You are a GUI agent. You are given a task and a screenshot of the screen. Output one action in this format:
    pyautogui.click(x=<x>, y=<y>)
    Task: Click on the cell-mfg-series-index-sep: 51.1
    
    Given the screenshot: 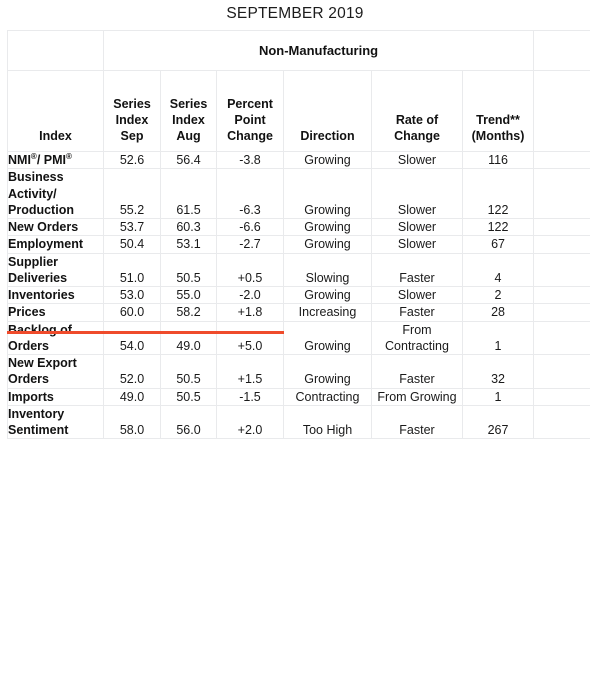 What is the action you would take?
    pyautogui.click(x=561, y=269)
    